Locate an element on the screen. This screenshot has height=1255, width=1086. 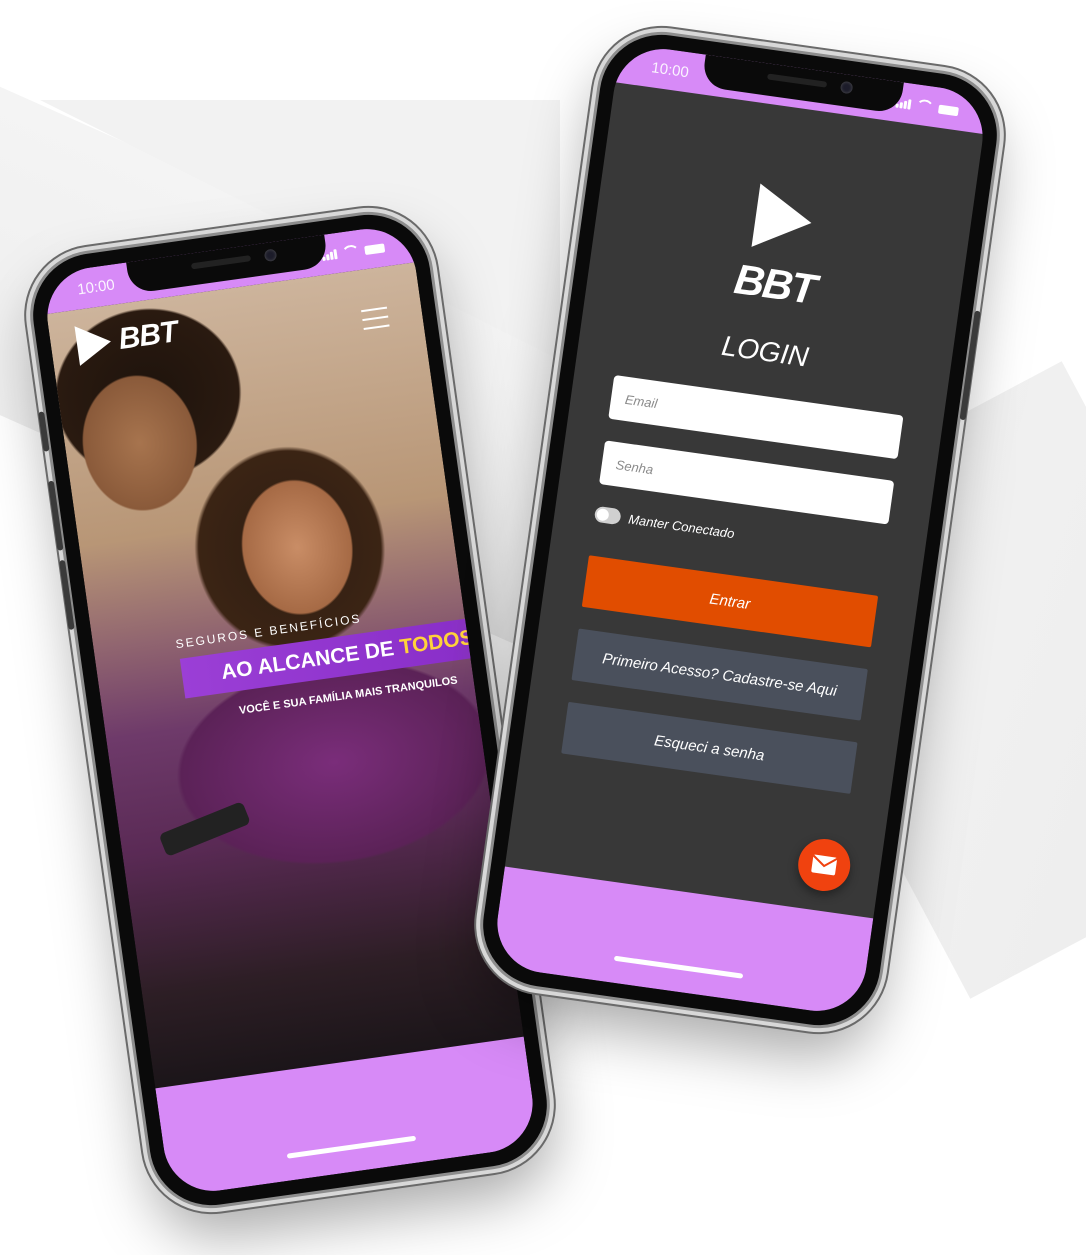
contact-fab is located at coordinates (824, 865).